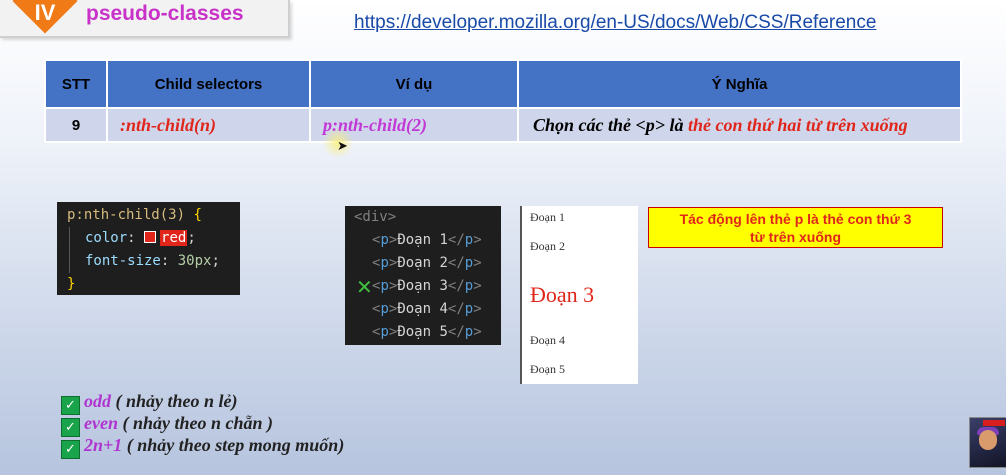  What do you see at coordinates (547, 369) in the screenshot?
I see `preview-paragraph-5: Đoạn 5` at bounding box center [547, 369].